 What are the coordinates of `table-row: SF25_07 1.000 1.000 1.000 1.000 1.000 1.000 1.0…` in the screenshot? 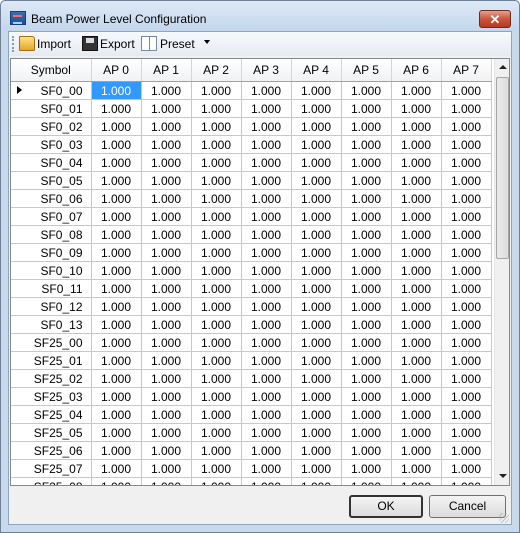 It's located at (251, 468).